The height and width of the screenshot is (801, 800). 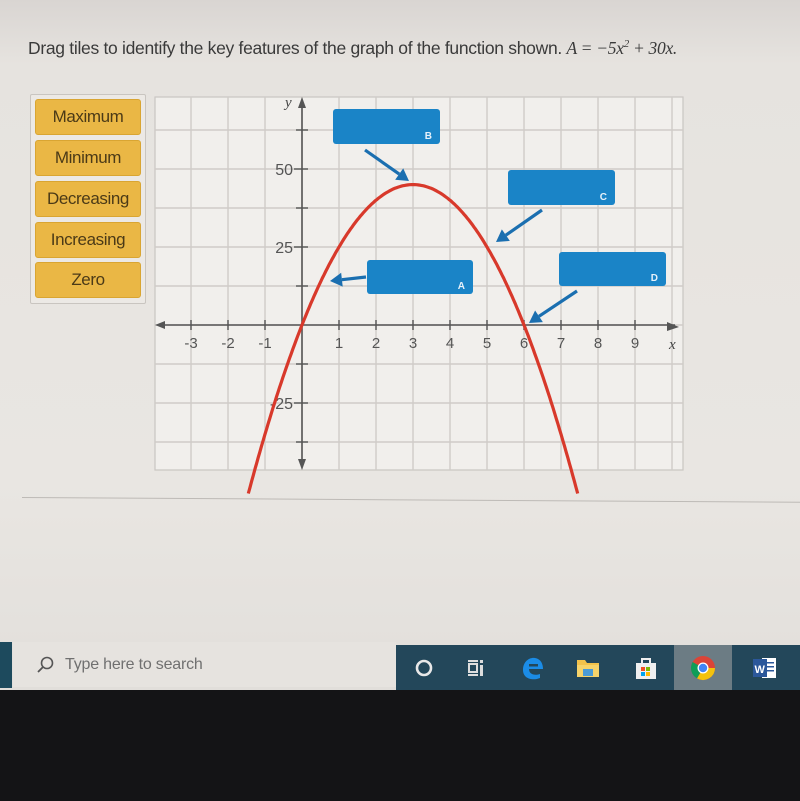 I want to click on taskbar-store, so click(x=646, y=668).